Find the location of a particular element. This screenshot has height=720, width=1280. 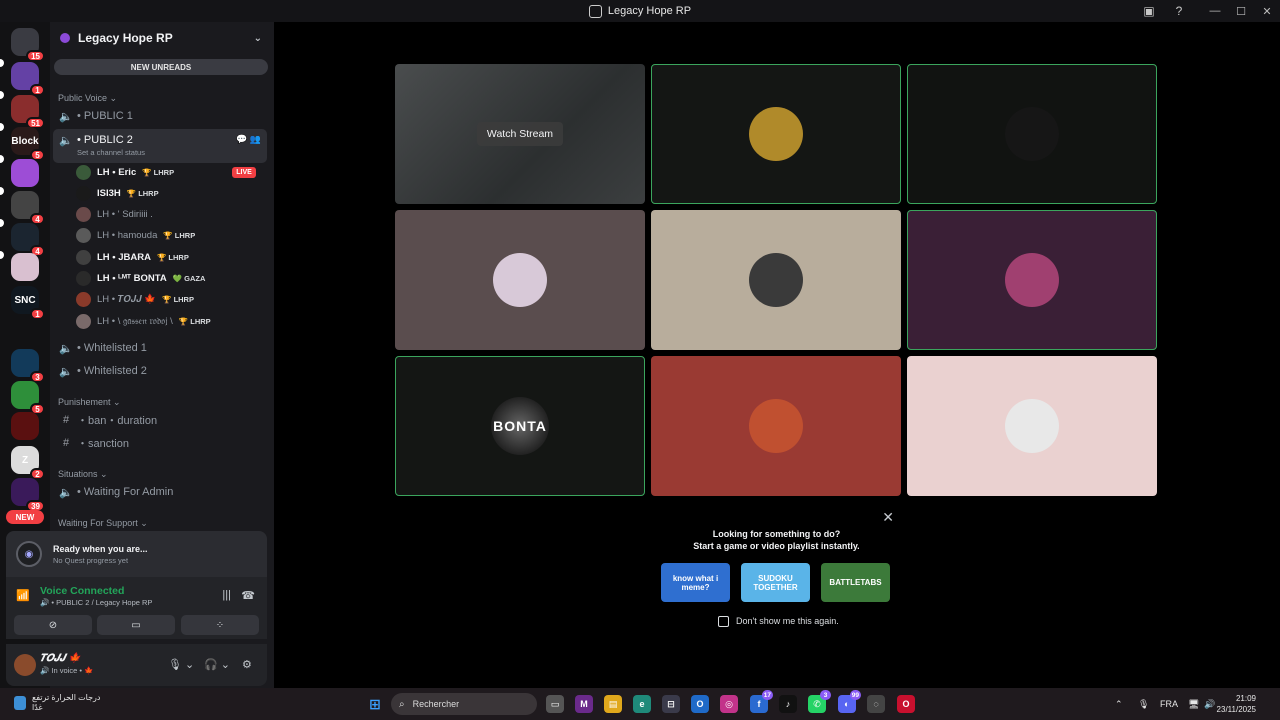

server-icon-9: SNC 1 is located at coordinates (28, 303).